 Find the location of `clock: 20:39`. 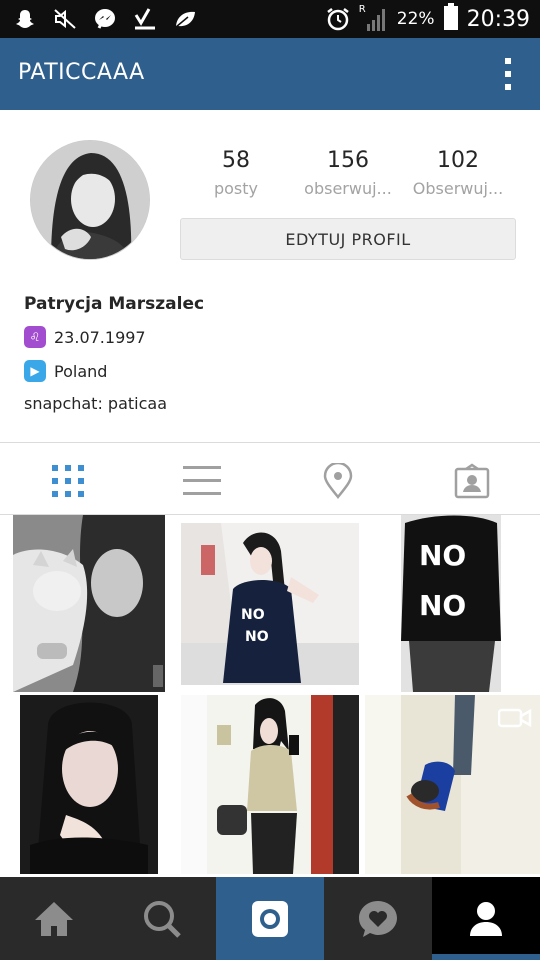

clock: 20:39 is located at coordinates (498, 19).